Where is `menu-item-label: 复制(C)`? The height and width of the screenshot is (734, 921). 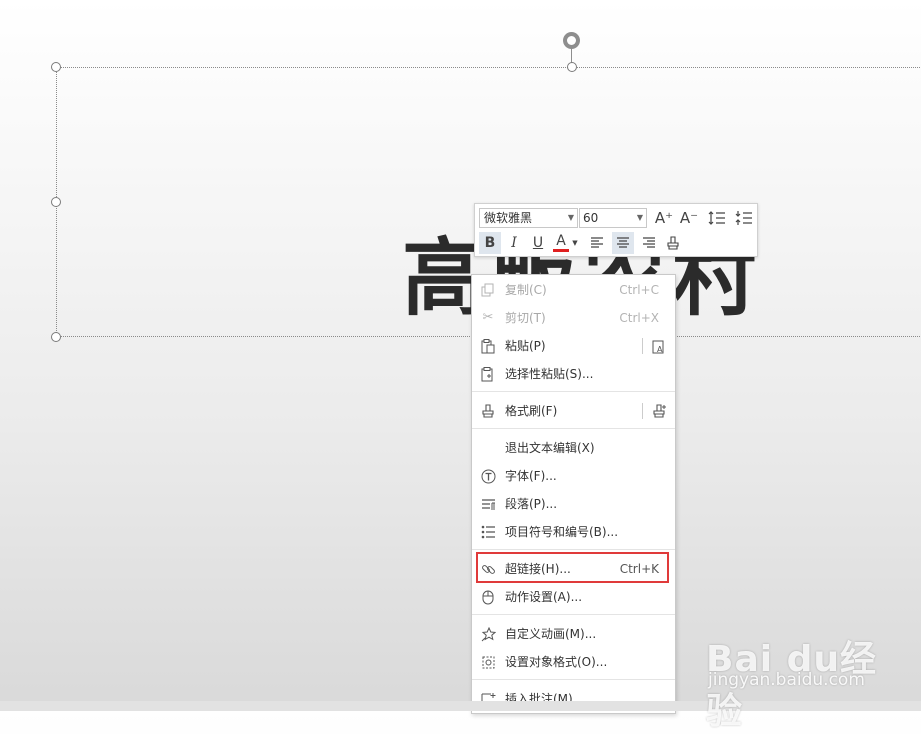 menu-item-label: 复制(C) is located at coordinates (526, 290).